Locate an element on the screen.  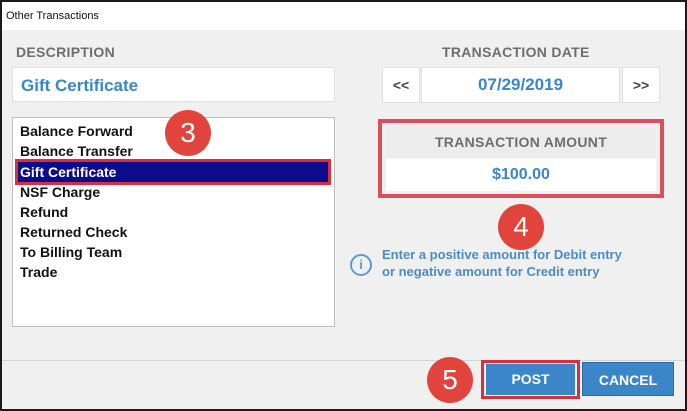
amount-field: $100.00 is located at coordinates (521, 175).